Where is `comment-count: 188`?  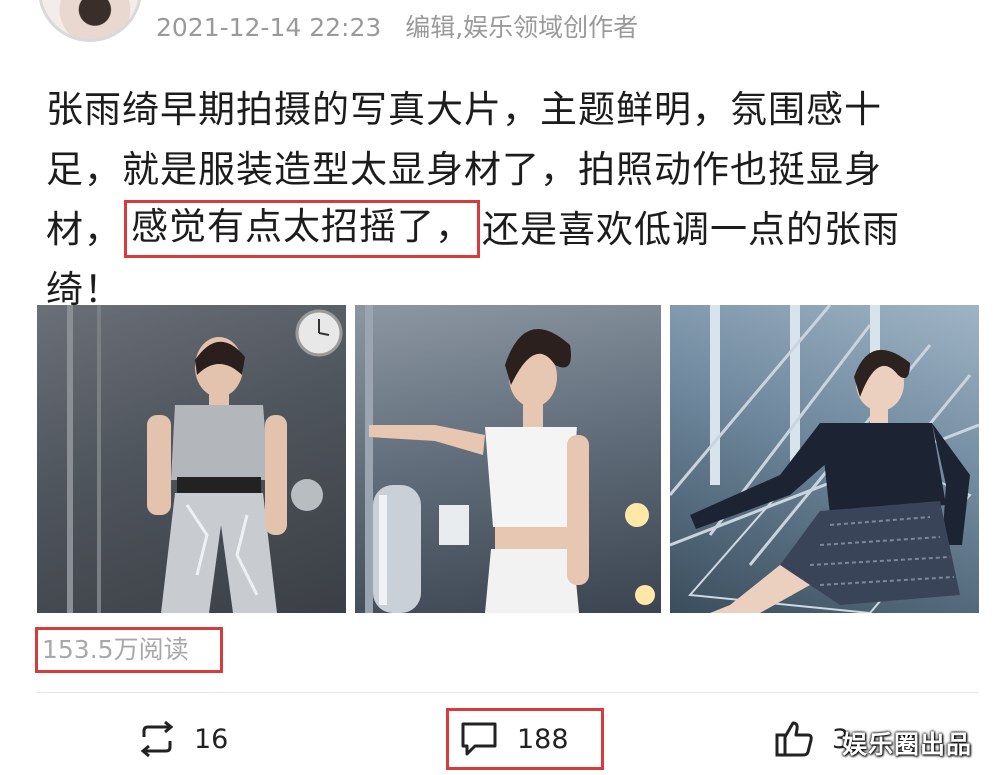 comment-count: 188 is located at coordinates (543, 739).